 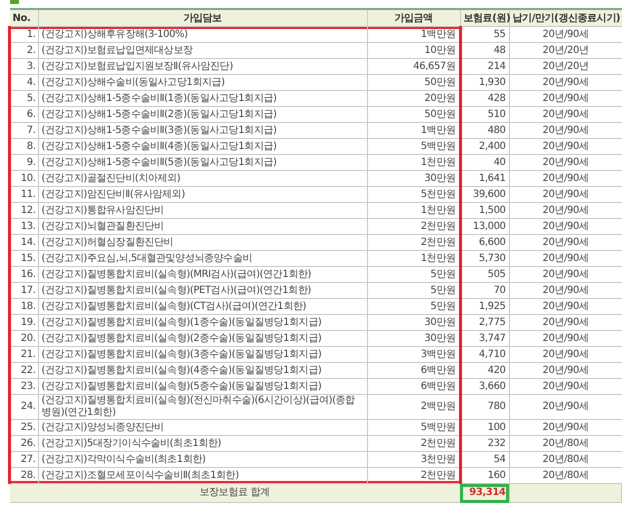 I want to click on row-number: 10., so click(x=24, y=178).